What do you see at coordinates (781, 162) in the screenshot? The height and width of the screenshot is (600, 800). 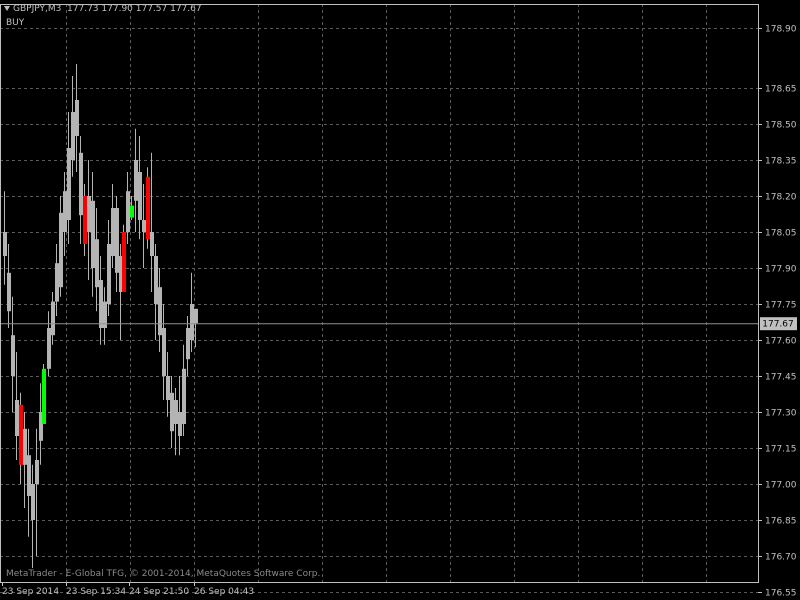 I see `y-tick-label: 178.35` at bounding box center [781, 162].